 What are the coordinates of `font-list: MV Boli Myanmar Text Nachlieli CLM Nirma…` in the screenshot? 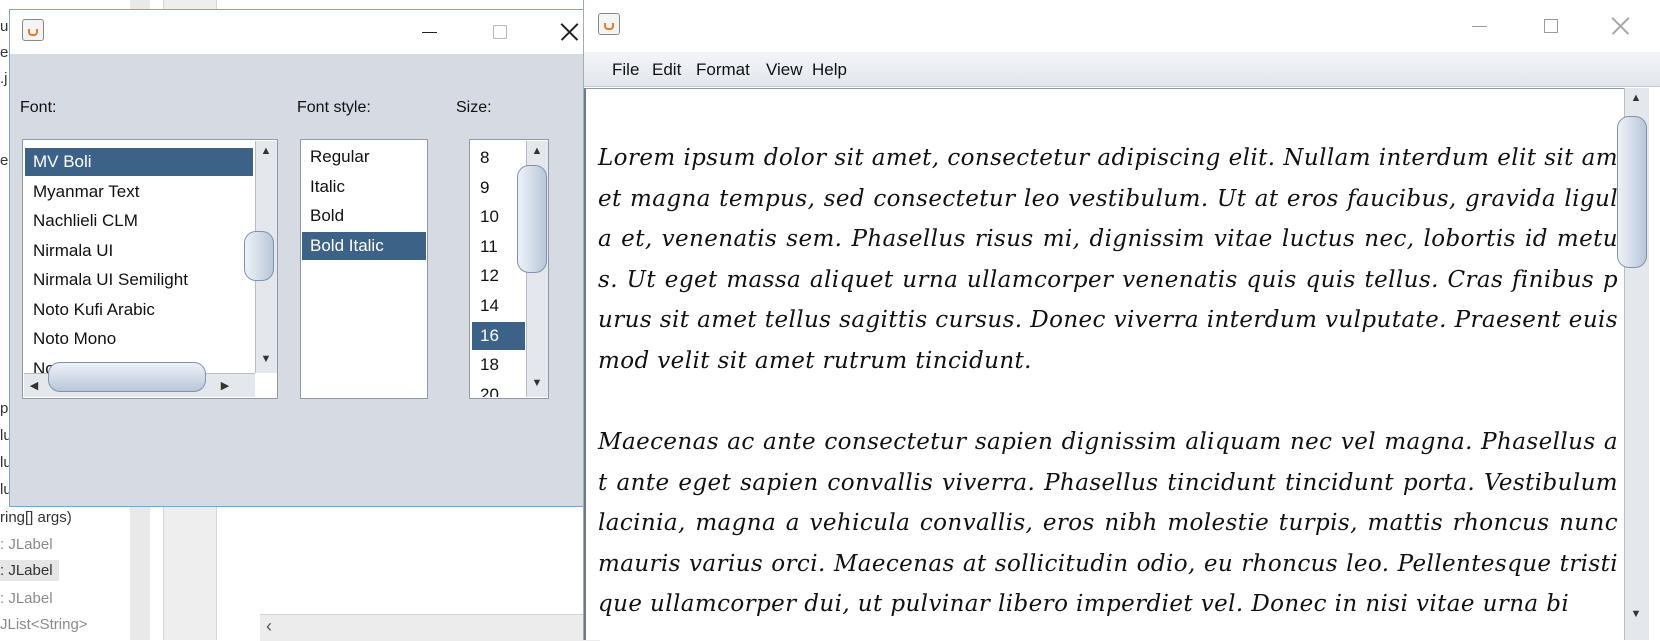 It's located at (150, 269).